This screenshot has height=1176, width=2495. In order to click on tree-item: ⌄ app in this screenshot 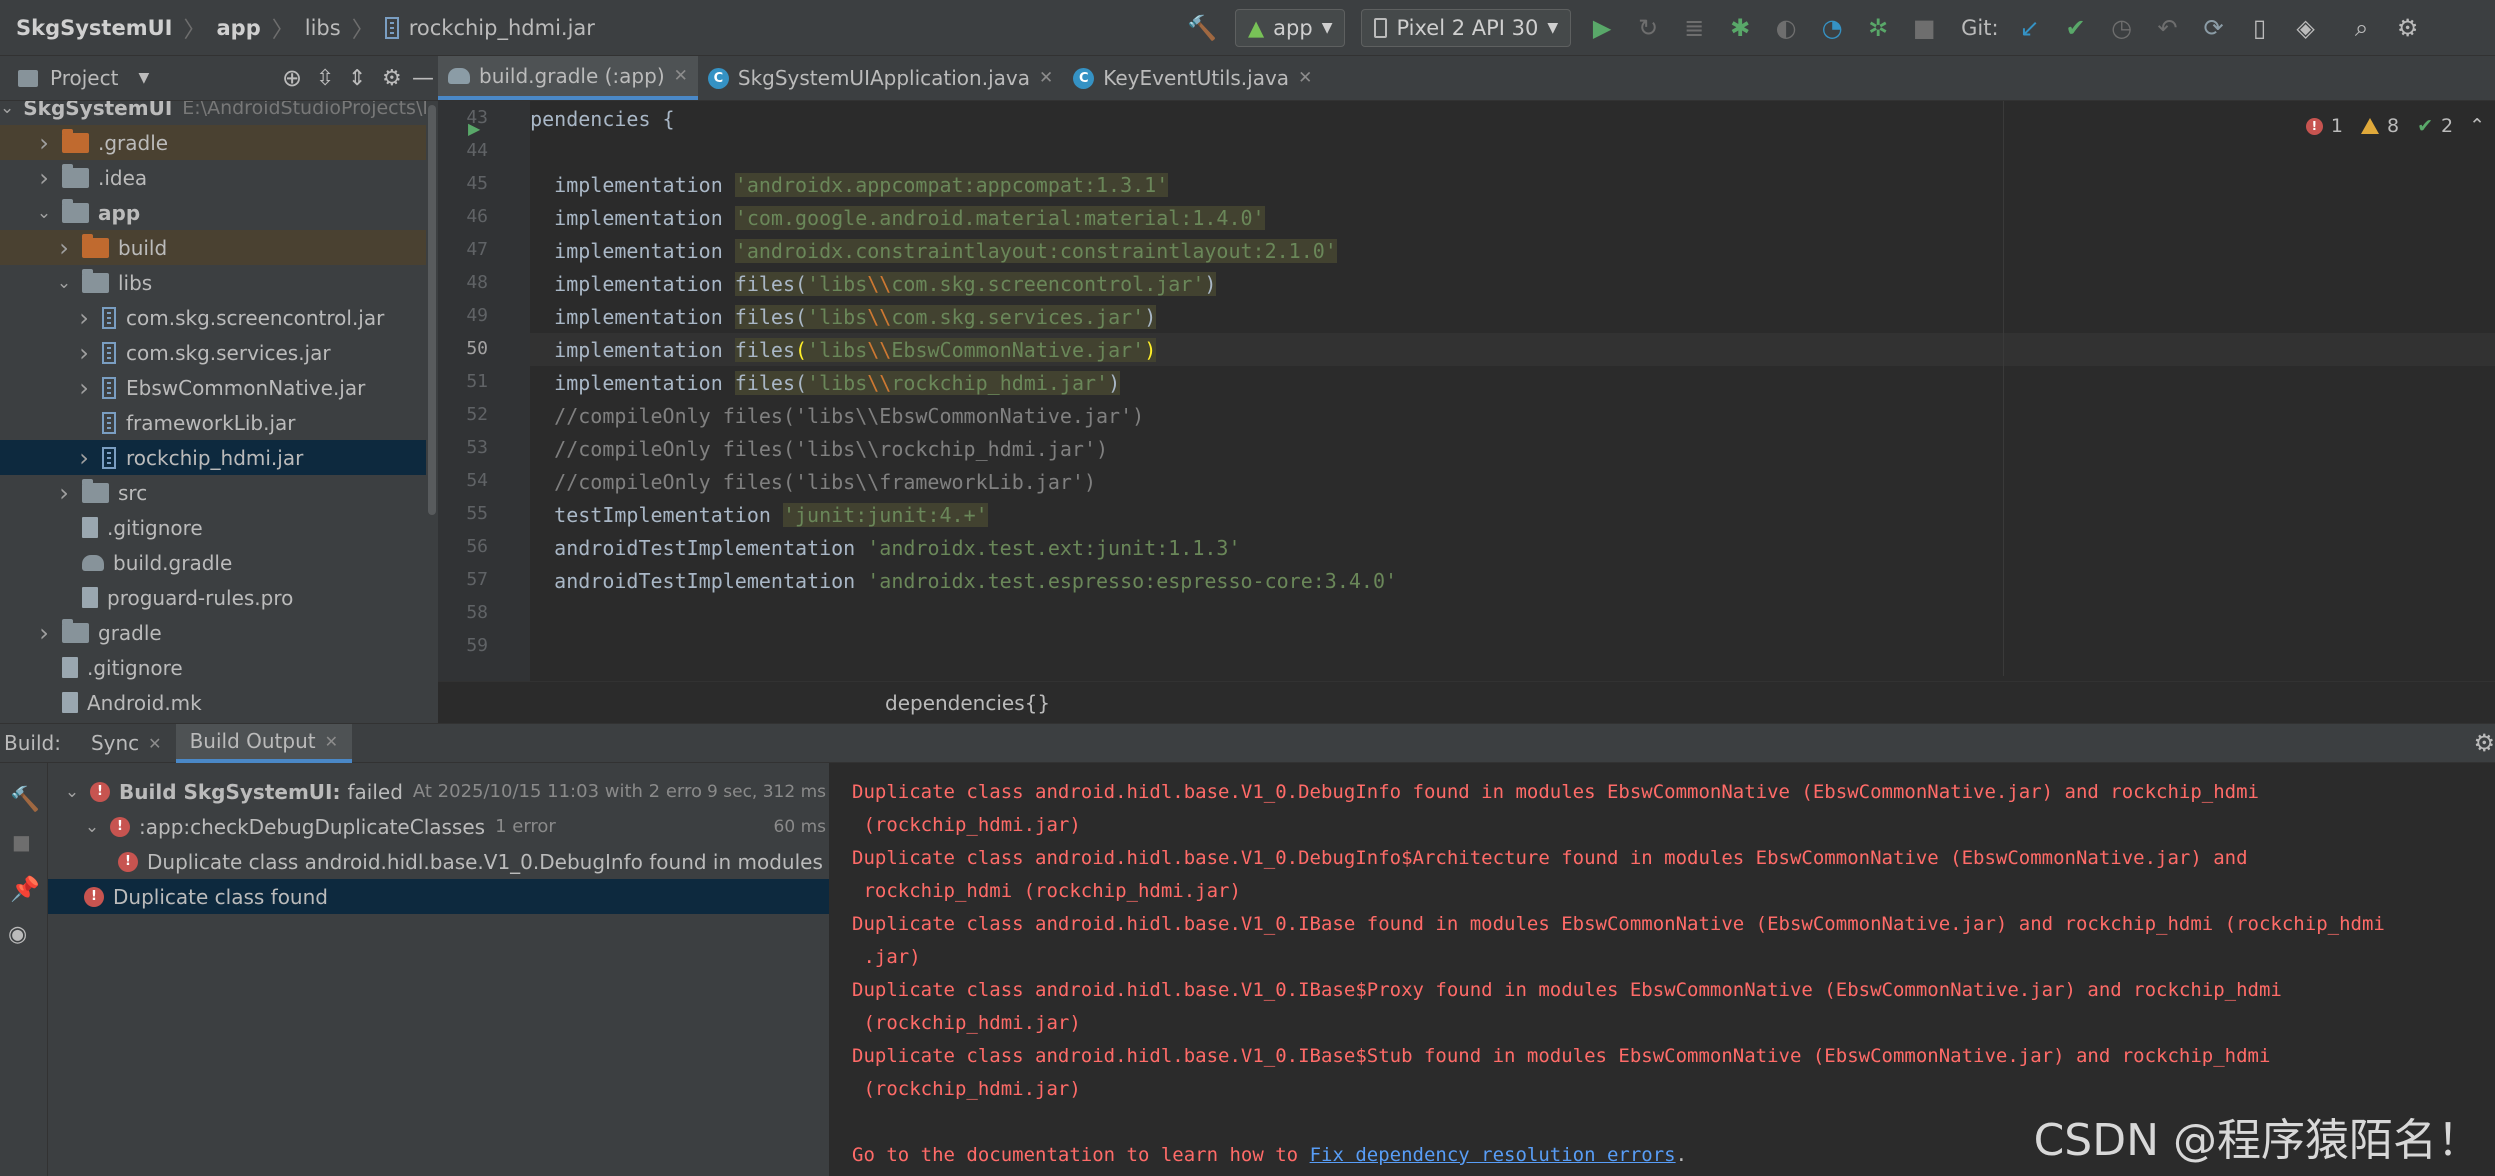, I will do `click(213, 212)`.